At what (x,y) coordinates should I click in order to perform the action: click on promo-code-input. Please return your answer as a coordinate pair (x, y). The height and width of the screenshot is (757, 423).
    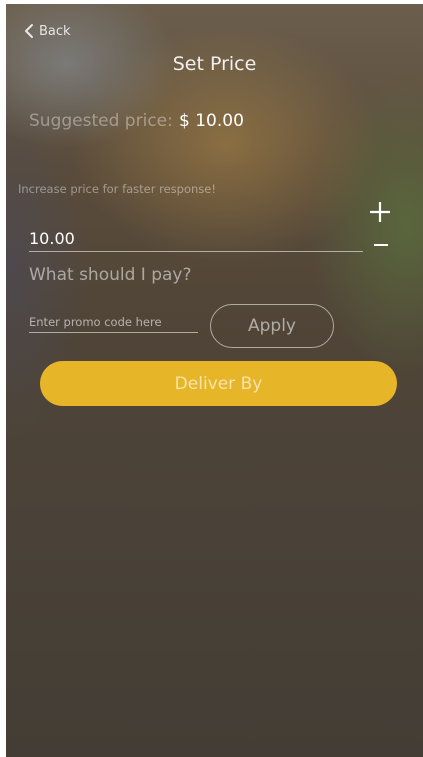
    Looking at the image, I should click on (113, 322).